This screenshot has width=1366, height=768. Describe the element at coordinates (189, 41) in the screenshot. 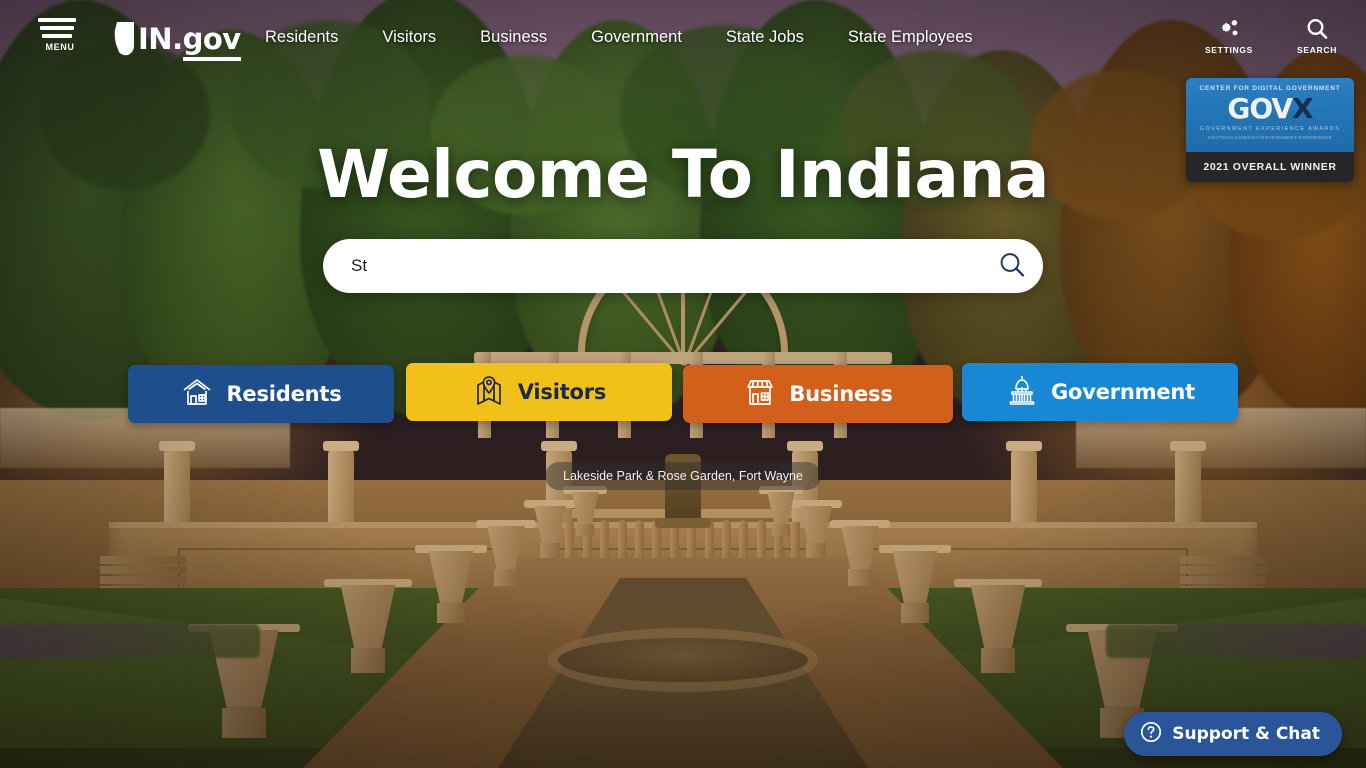

I see `logo-text: IN.gov` at that location.